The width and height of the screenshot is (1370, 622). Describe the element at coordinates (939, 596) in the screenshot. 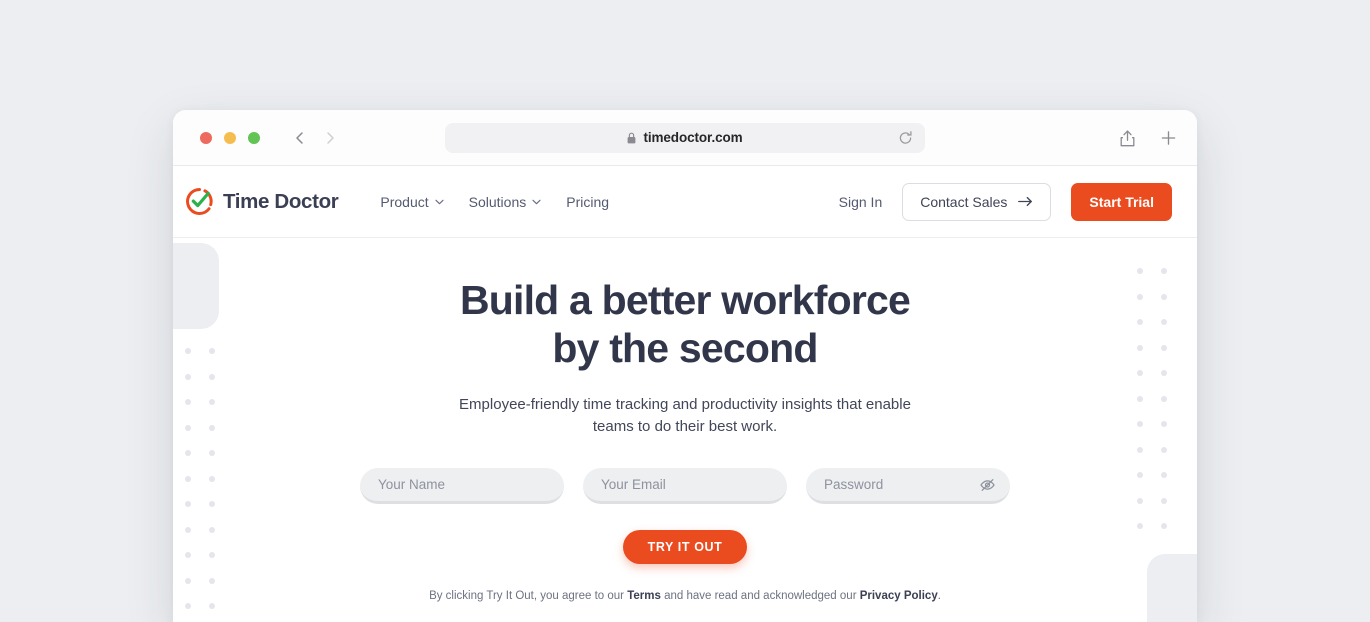

I see `legal-text-part-3: .` at that location.